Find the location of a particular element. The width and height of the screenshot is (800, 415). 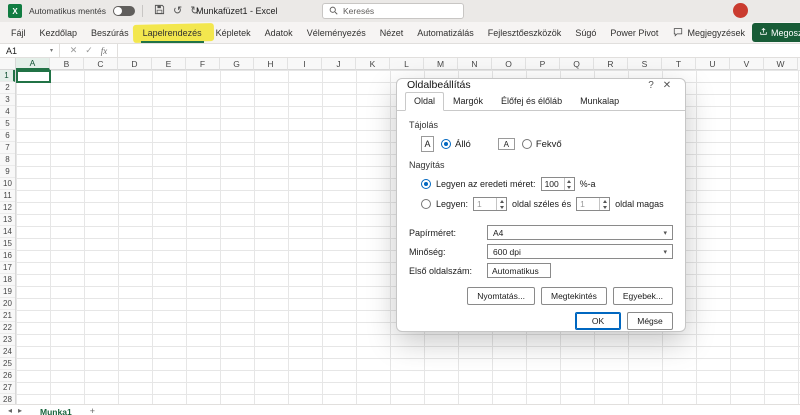

row-header-3: 3 is located at coordinates (7, 100).